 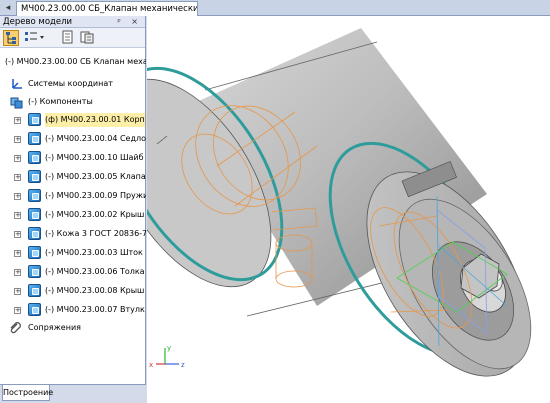 I want to click on document-properties-button, so click(x=68, y=38).